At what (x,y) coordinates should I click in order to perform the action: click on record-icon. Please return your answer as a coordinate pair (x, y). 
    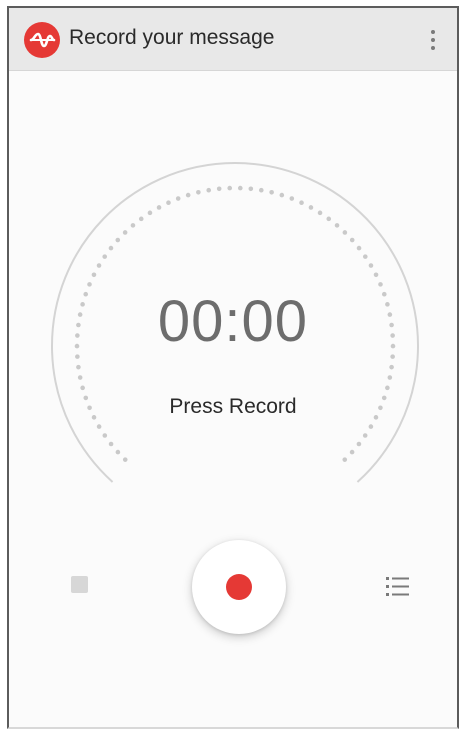
    Looking at the image, I should click on (239, 587).